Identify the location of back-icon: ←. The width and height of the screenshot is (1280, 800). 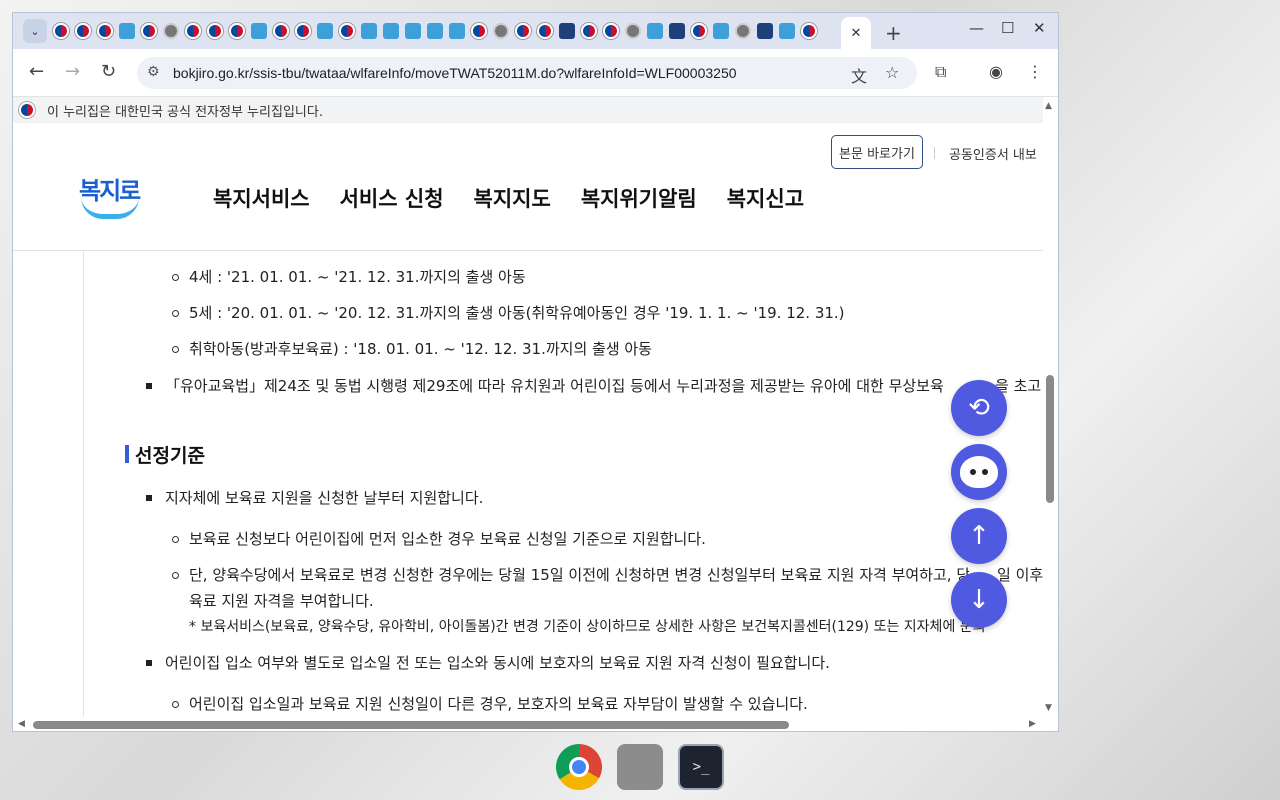
(36, 71).